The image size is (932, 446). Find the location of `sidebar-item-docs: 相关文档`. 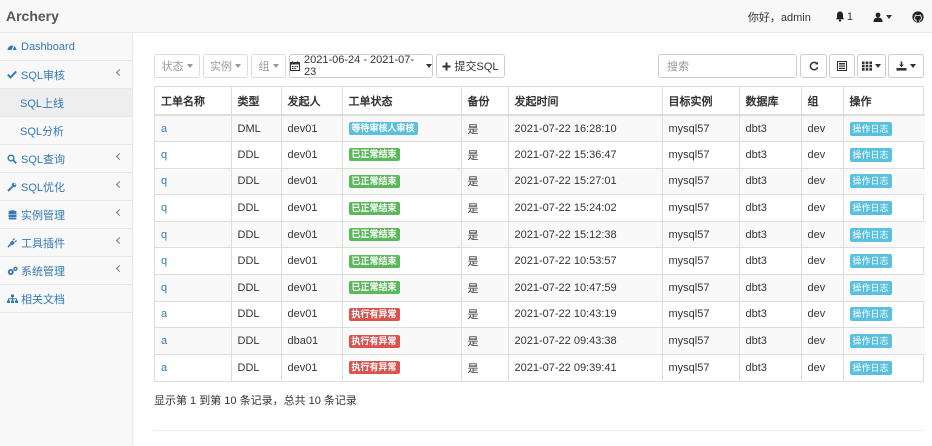

sidebar-item-docs: 相关文档 is located at coordinates (66, 299).